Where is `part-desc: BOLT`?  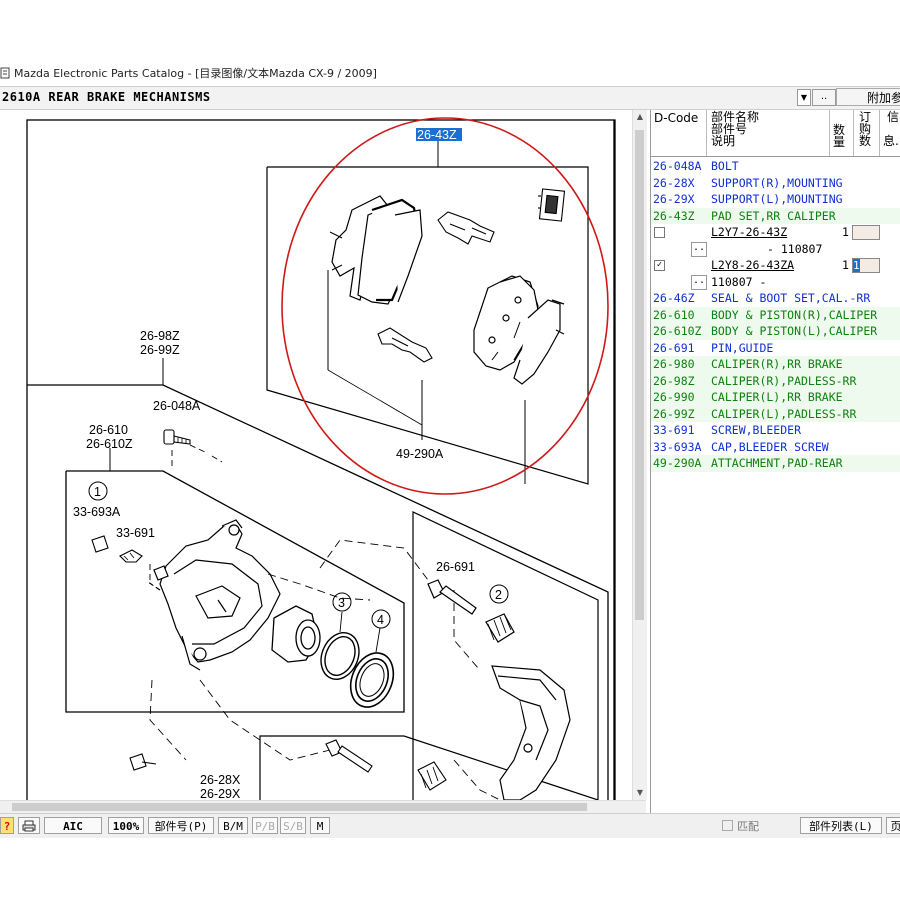 part-desc: BOLT is located at coordinates (725, 166).